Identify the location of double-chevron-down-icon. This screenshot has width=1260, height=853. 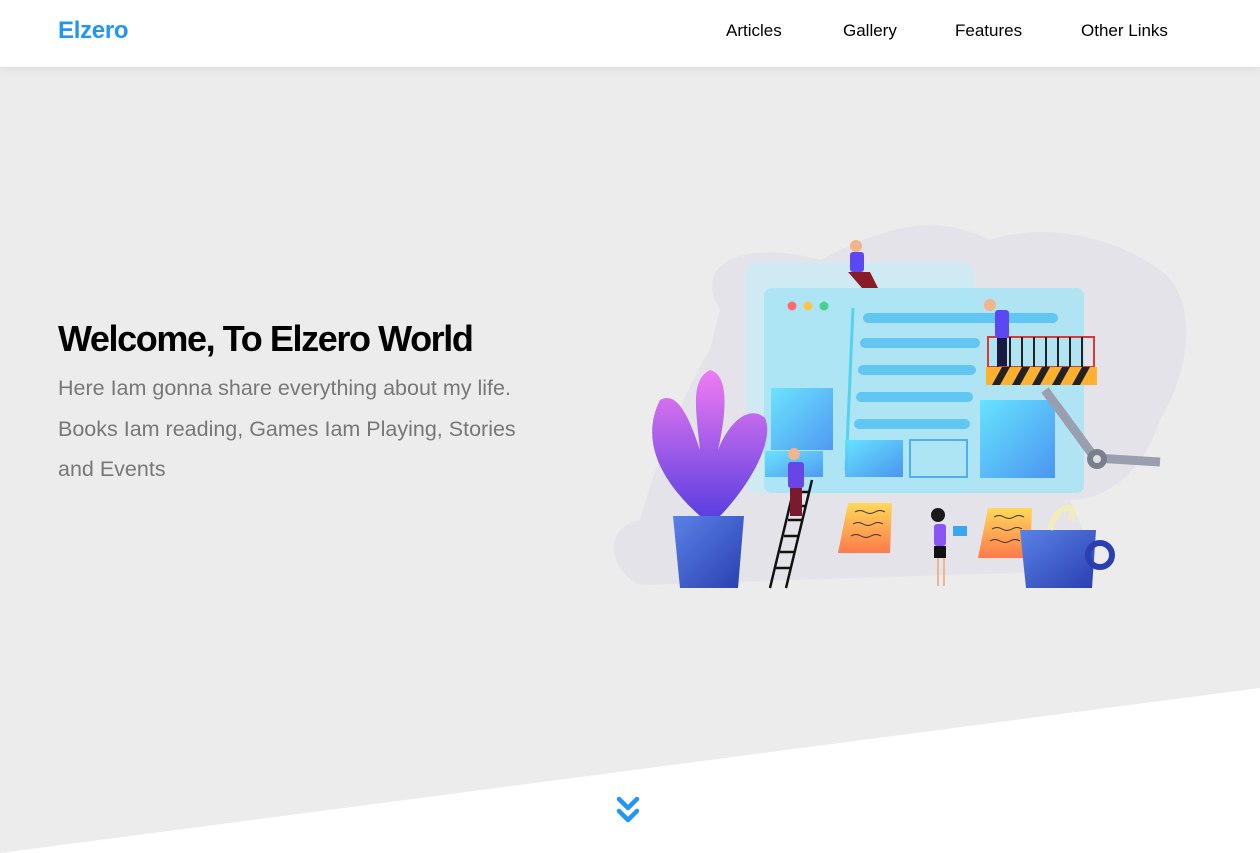
(628, 812).